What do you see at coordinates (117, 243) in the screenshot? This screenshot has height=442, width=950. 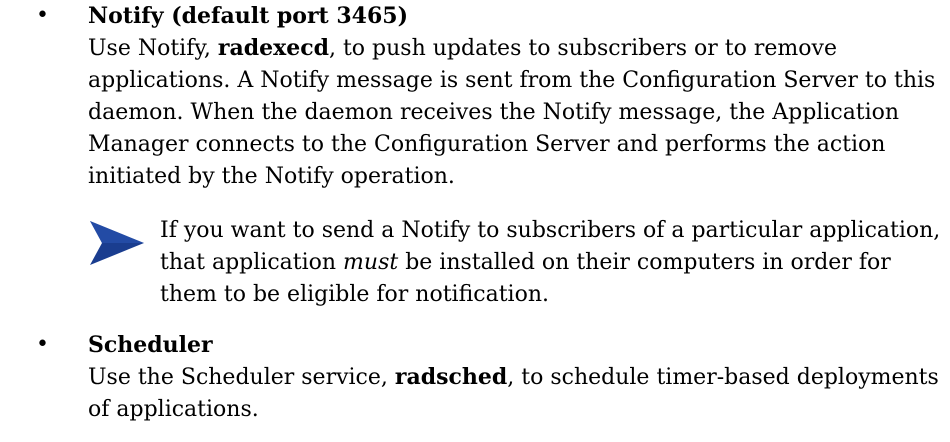 I see `arrow-right-icon` at bounding box center [117, 243].